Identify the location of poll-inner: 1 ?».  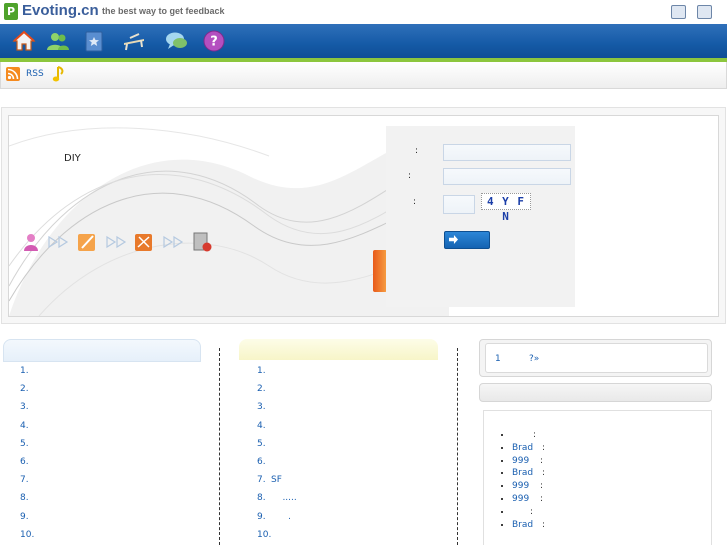
(596, 358).